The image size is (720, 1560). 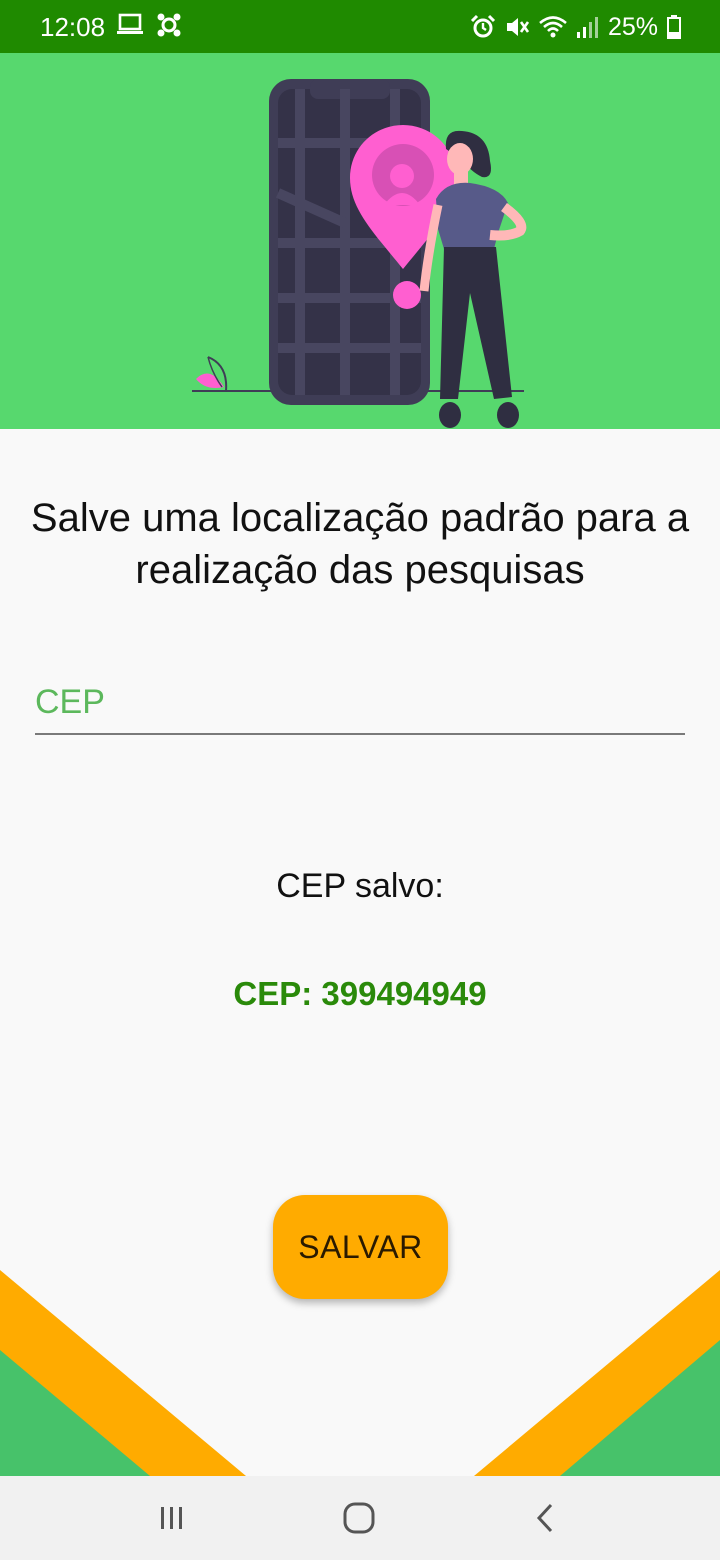 I want to click on cep-field, so click(x=360, y=706).